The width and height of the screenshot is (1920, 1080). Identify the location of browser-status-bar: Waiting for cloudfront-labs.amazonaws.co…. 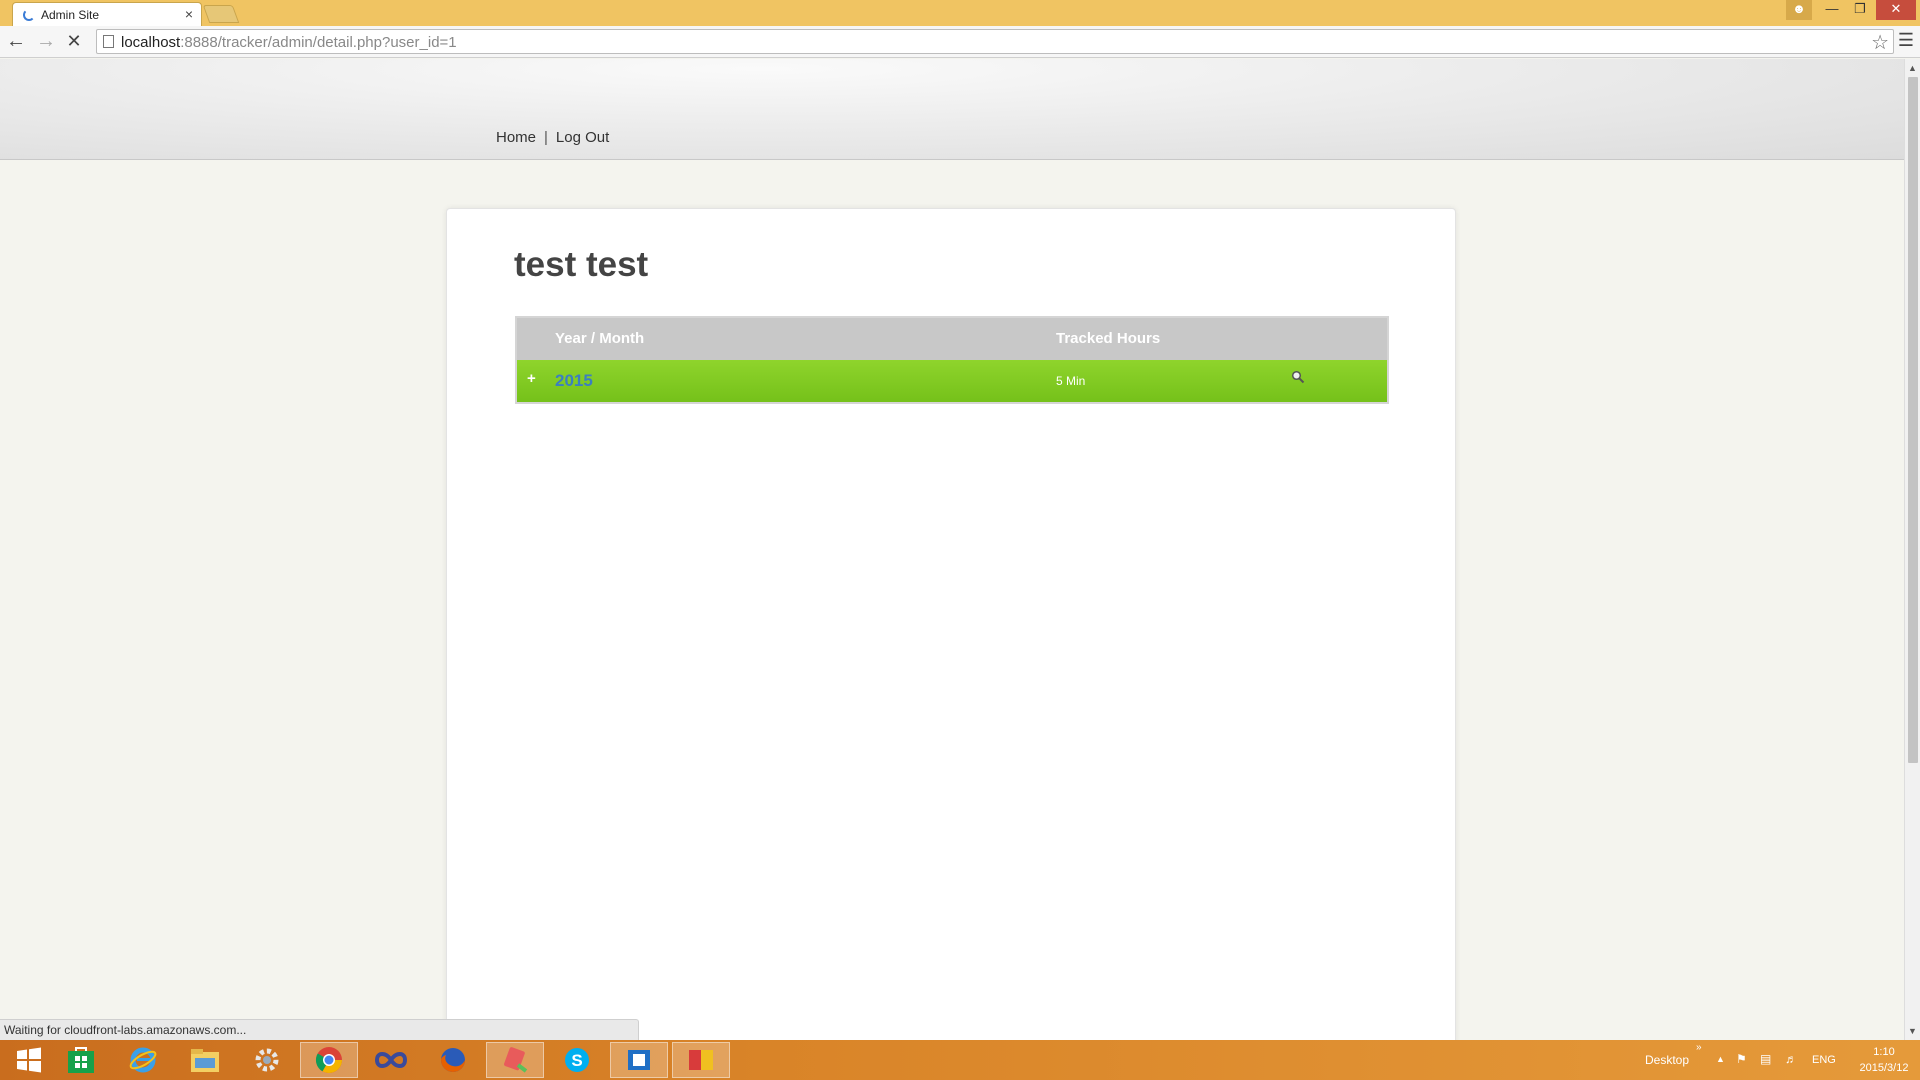
(319, 1029).